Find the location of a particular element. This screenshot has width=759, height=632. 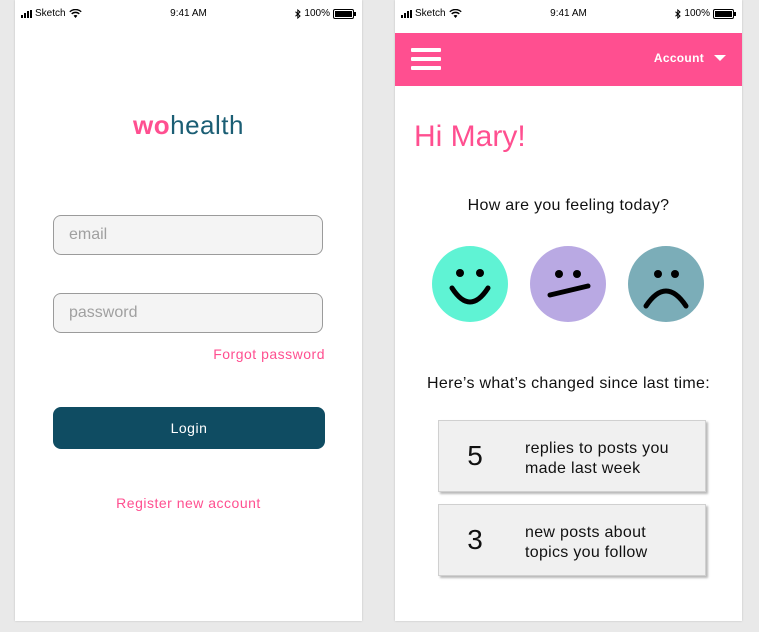

login-button: Login is located at coordinates (189, 428).